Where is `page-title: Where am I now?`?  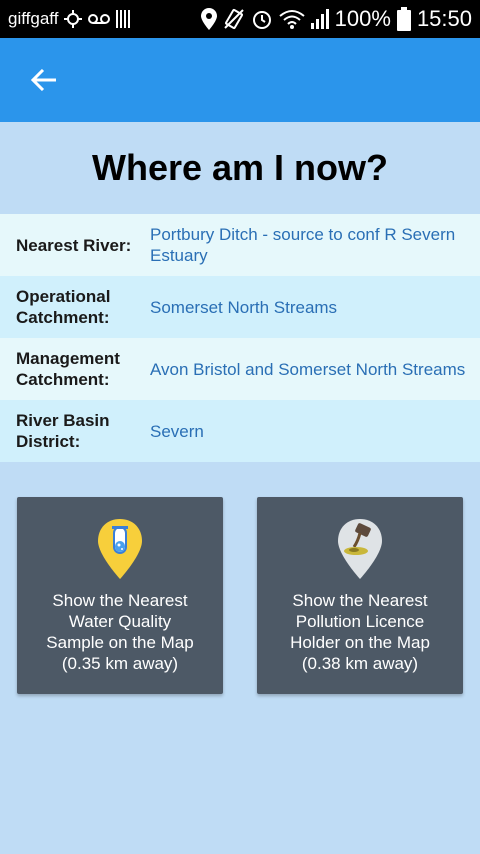 page-title: Where am I now? is located at coordinates (240, 167).